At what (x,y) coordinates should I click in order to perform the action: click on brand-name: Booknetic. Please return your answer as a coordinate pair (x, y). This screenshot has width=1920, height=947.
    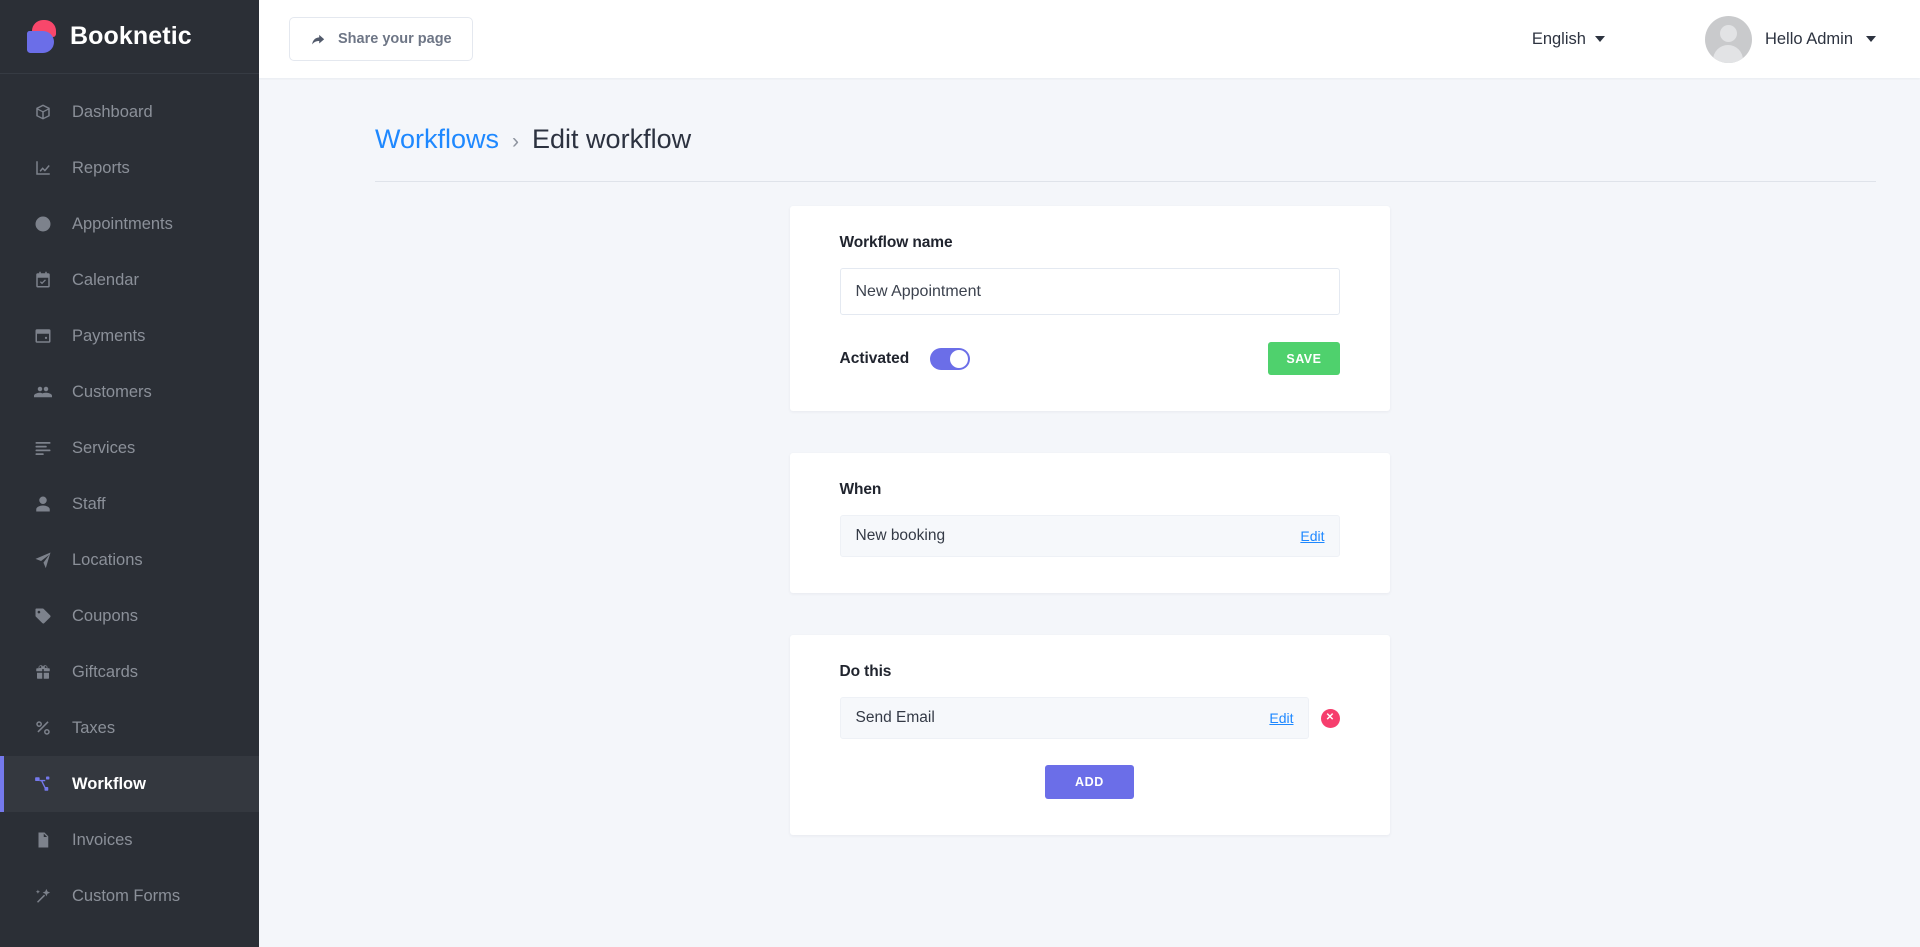
    Looking at the image, I should click on (131, 36).